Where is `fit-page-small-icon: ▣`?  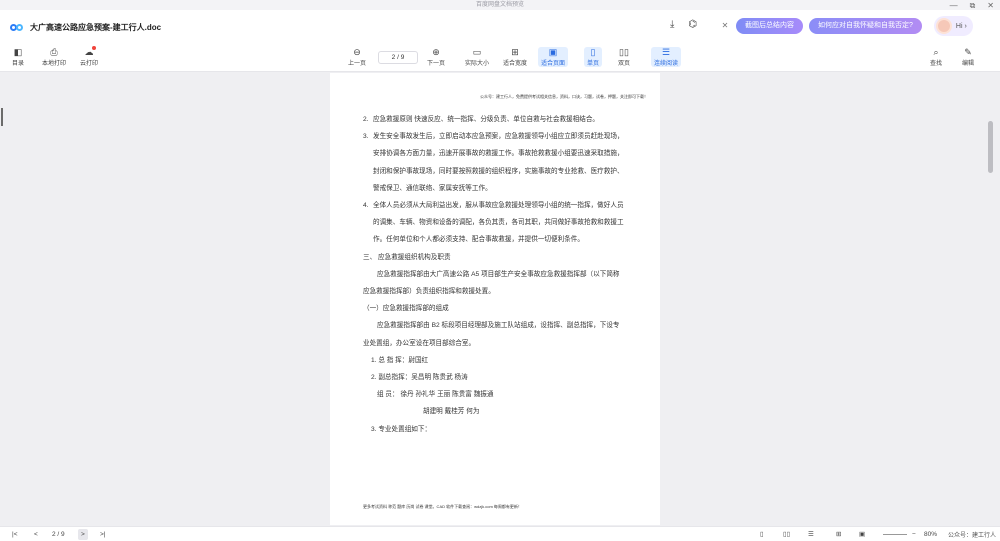 fit-page-small-icon: ▣ is located at coordinates (862, 534).